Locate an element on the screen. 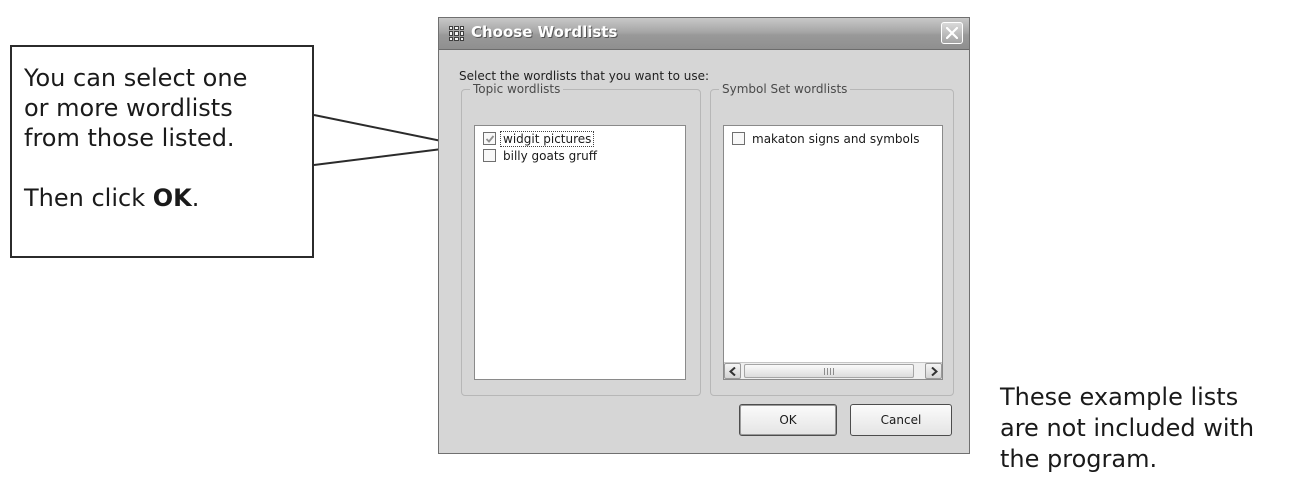 Image resolution: width=1294 pixels, height=484 pixels. list-item-widgit-pictures: widgit pictures is located at coordinates (580, 138).